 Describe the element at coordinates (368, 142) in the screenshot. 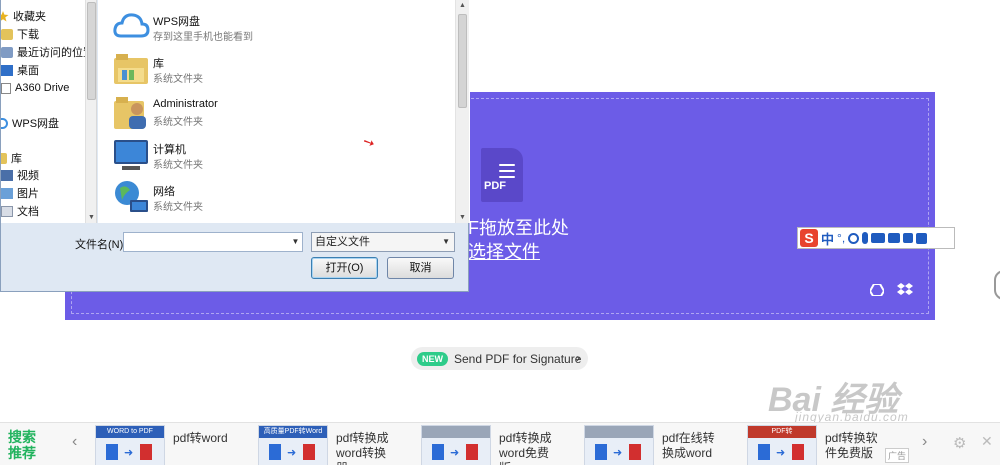

I see `mouse-cursor-icon: ➘` at that location.